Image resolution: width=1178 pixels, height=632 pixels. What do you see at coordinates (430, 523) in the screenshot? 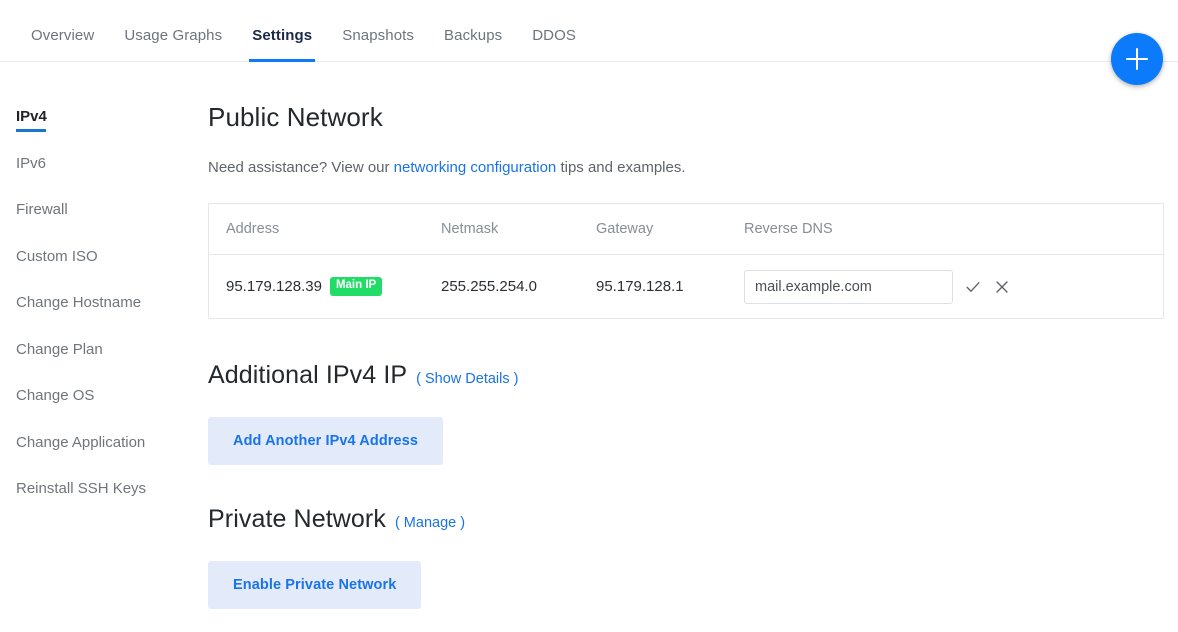
I see `manage-link: ( Manage )` at bounding box center [430, 523].